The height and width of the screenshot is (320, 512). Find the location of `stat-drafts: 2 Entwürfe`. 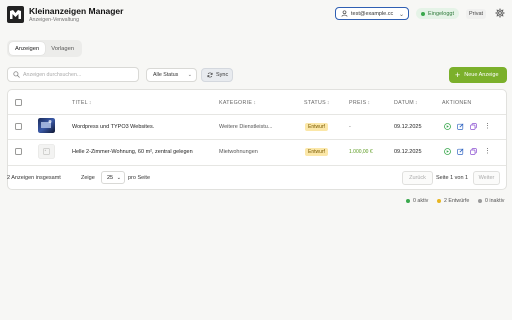

stat-drafts: 2 Entwürfe is located at coordinates (453, 201).